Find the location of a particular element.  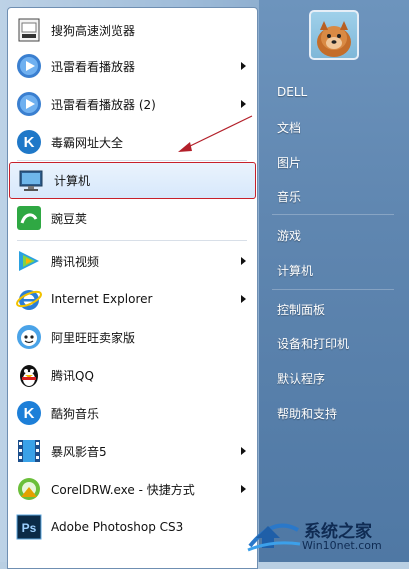

menu-item-wandoujia: 豌豆荚 is located at coordinates (131, 218).